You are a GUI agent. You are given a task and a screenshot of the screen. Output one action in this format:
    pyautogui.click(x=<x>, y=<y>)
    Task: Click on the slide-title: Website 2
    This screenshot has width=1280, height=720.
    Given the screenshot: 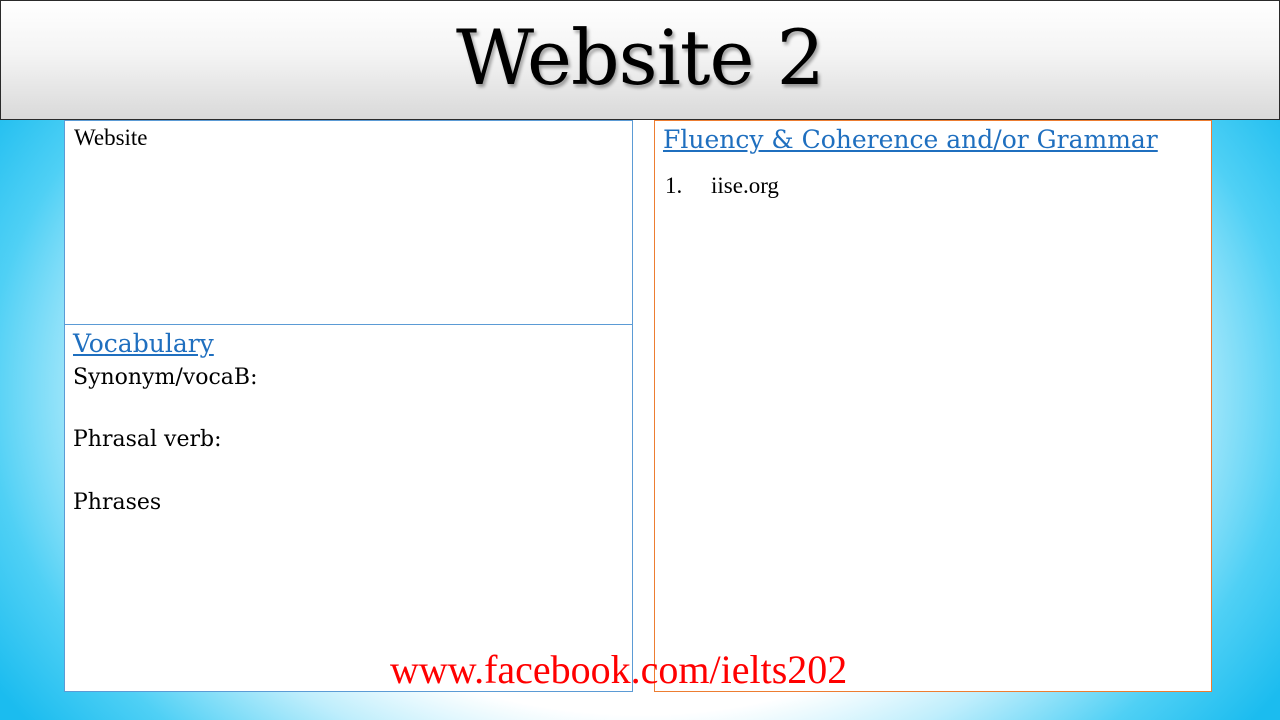 What is the action you would take?
    pyautogui.click(x=640, y=57)
    